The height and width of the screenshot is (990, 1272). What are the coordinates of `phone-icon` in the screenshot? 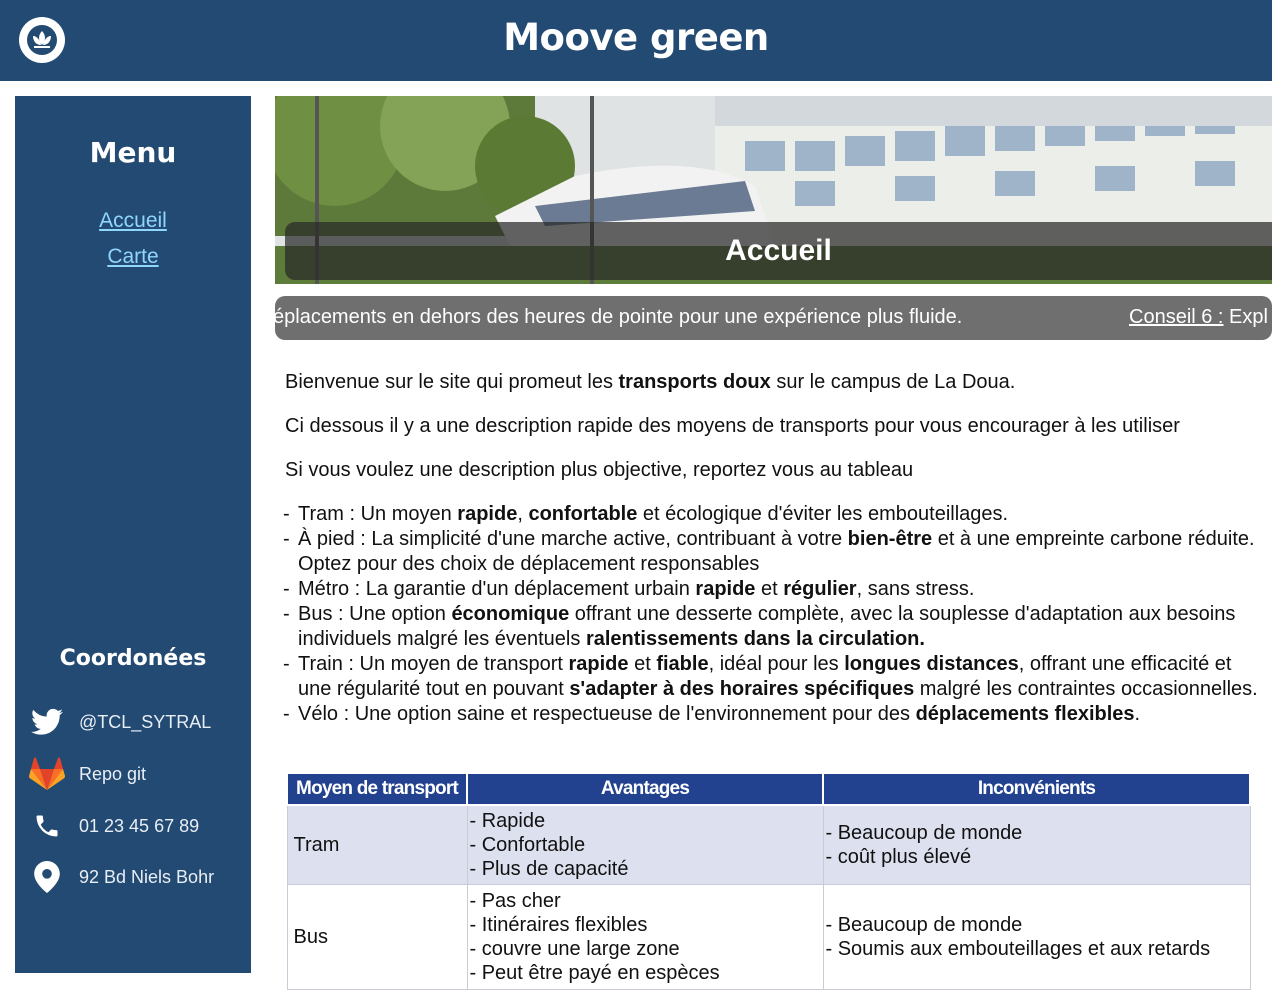 It's located at (47, 826).